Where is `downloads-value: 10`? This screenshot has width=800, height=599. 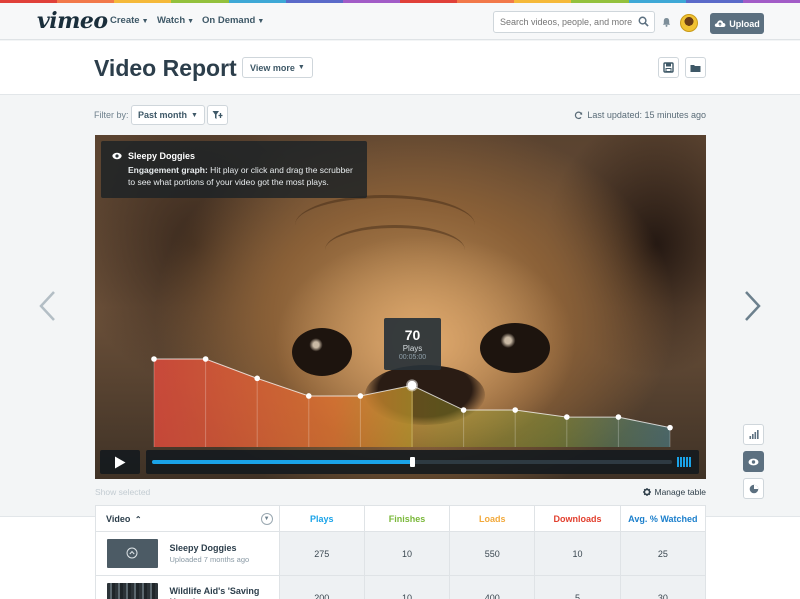 downloads-value: 10 is located at coordinates (577, 553).